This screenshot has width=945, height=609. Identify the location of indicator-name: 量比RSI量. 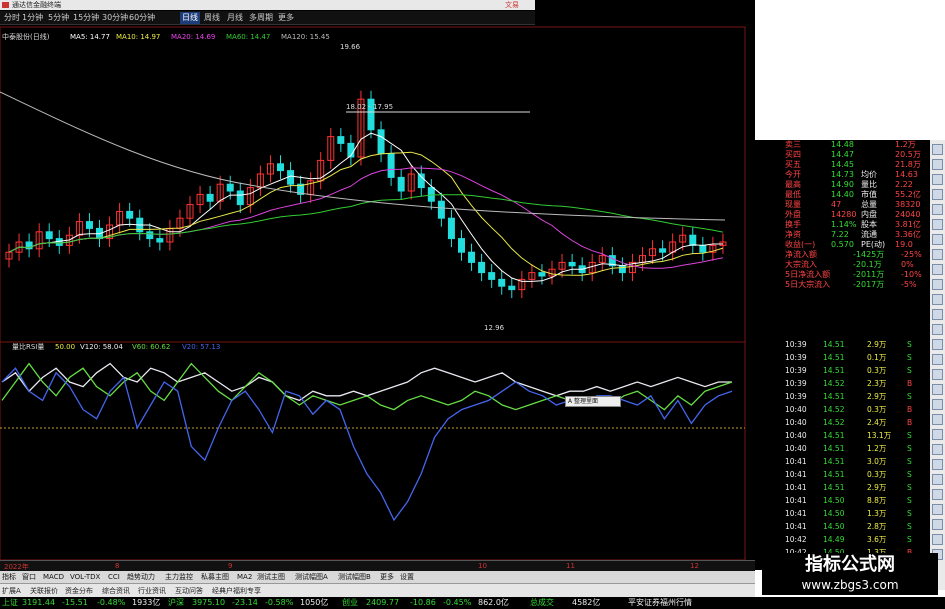
(28, 347).